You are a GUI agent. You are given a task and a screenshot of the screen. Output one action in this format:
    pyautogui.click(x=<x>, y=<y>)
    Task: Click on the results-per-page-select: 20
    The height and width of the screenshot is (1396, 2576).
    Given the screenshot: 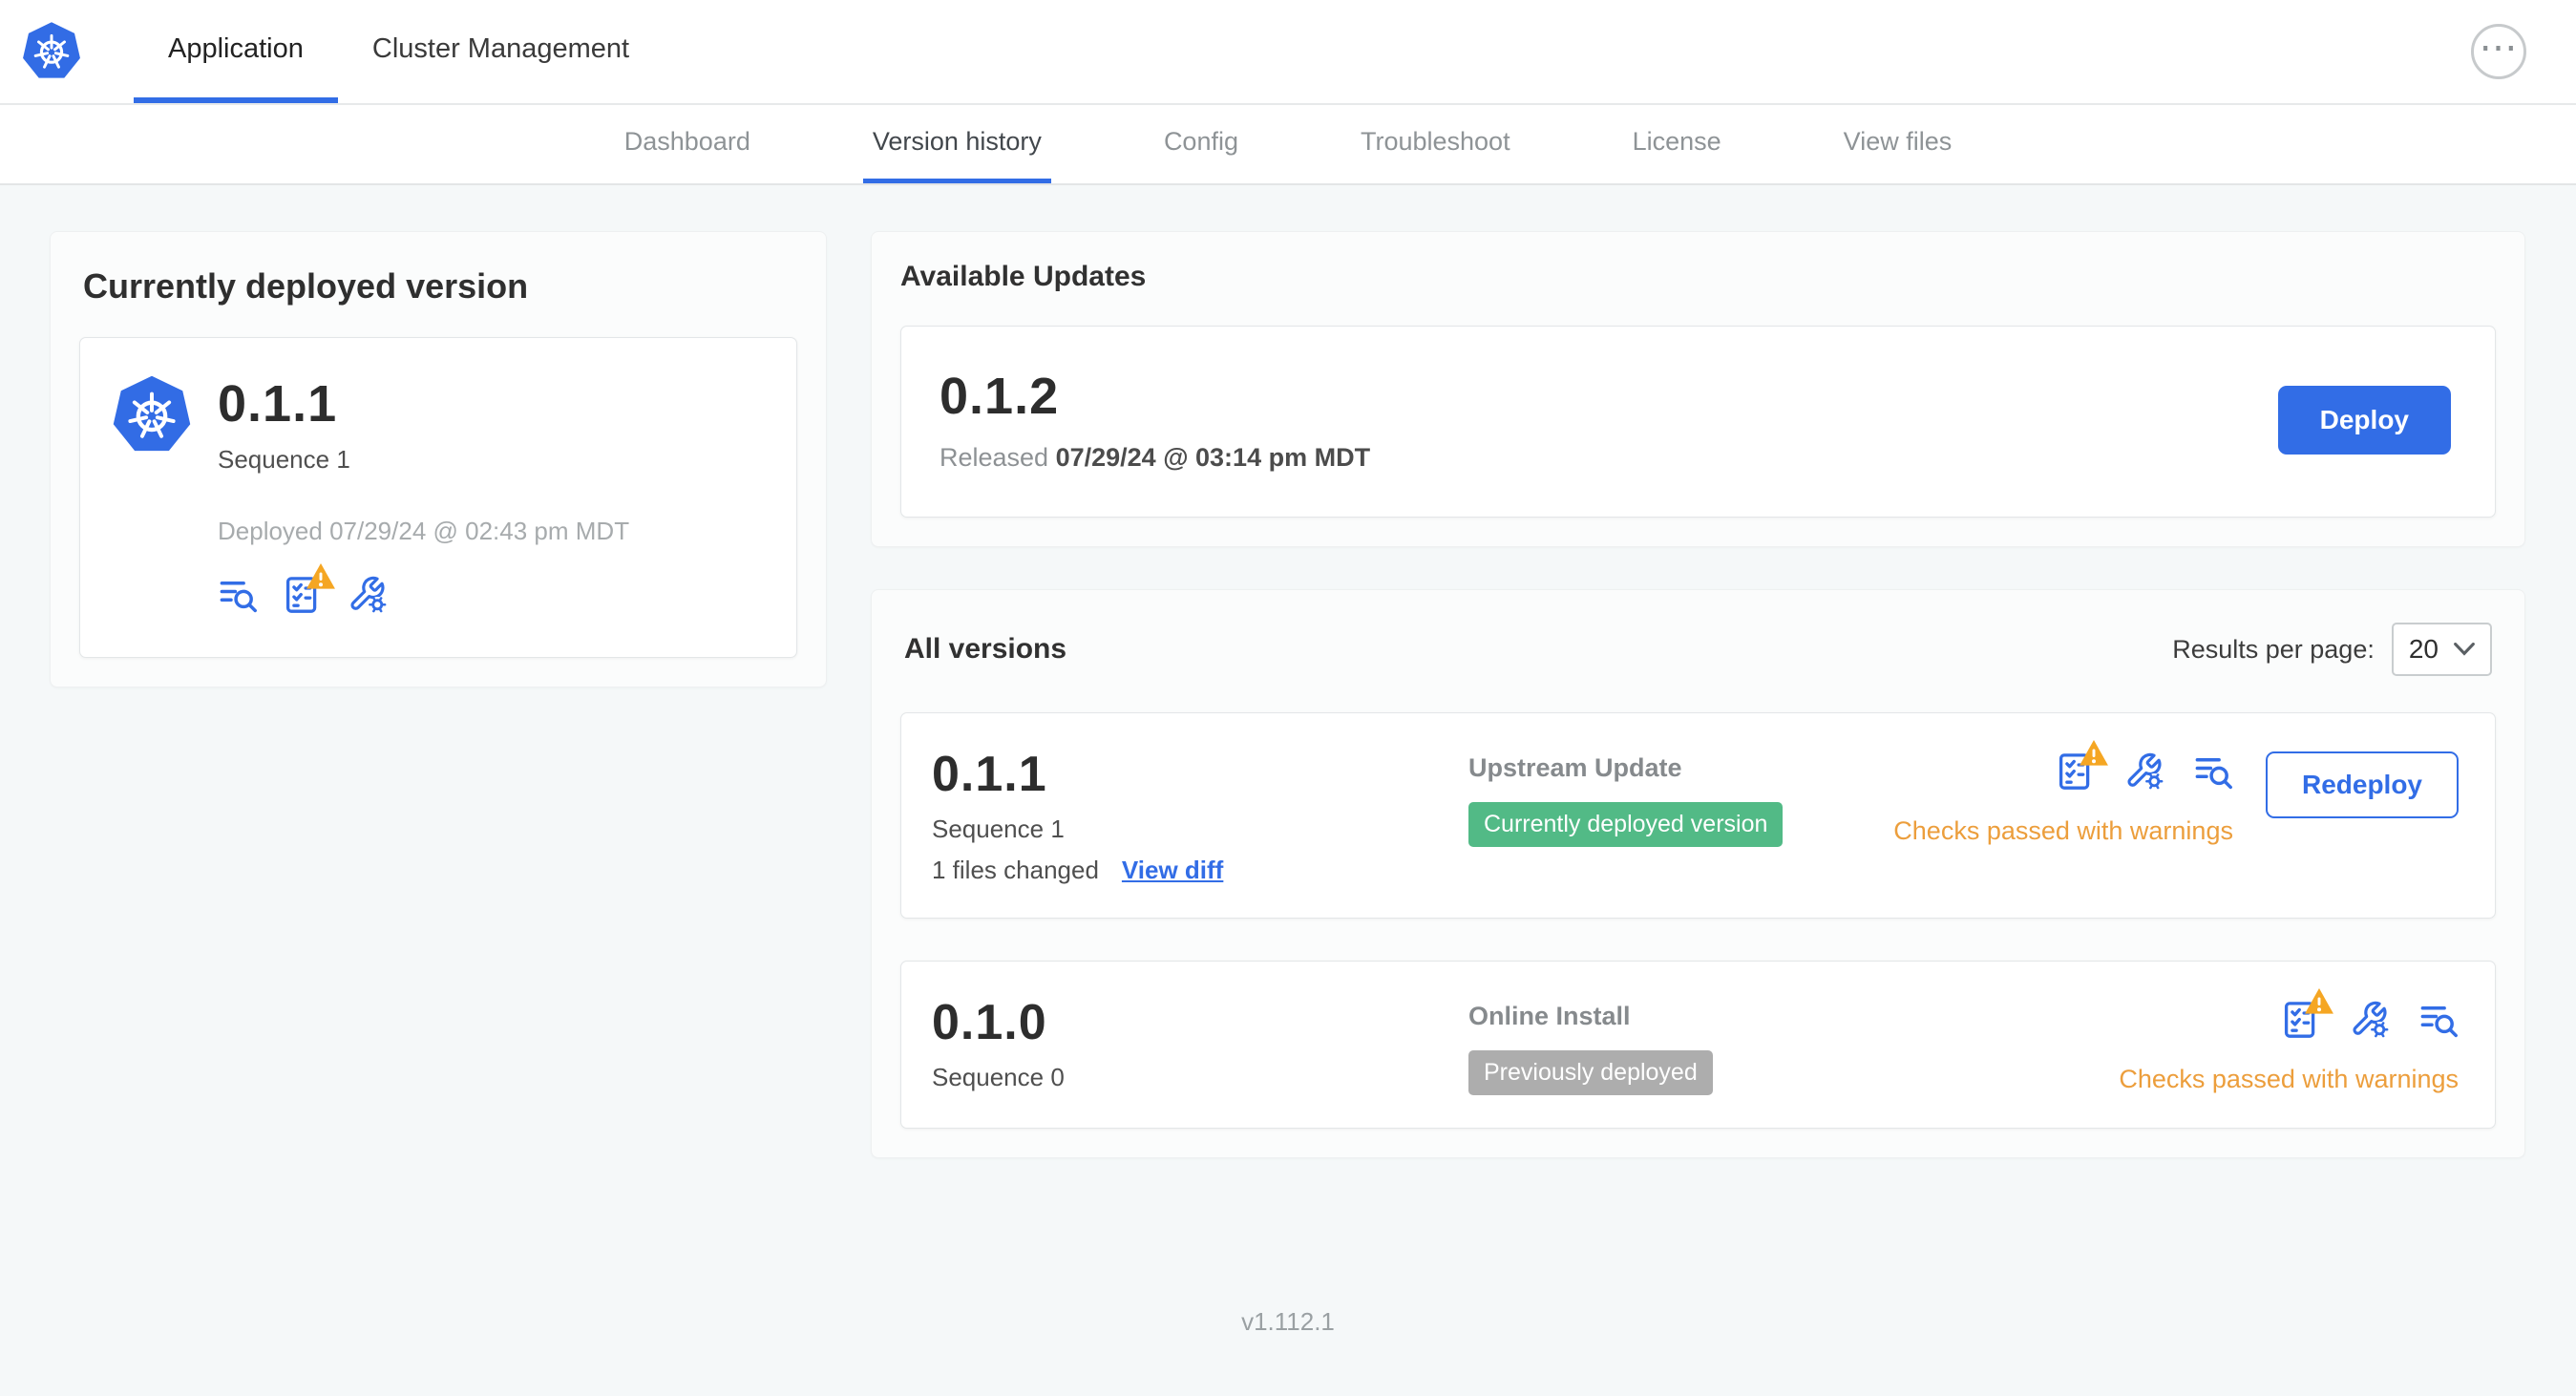 What is the action you would take?
    pyautogui.click(x=2441, y=649)
    